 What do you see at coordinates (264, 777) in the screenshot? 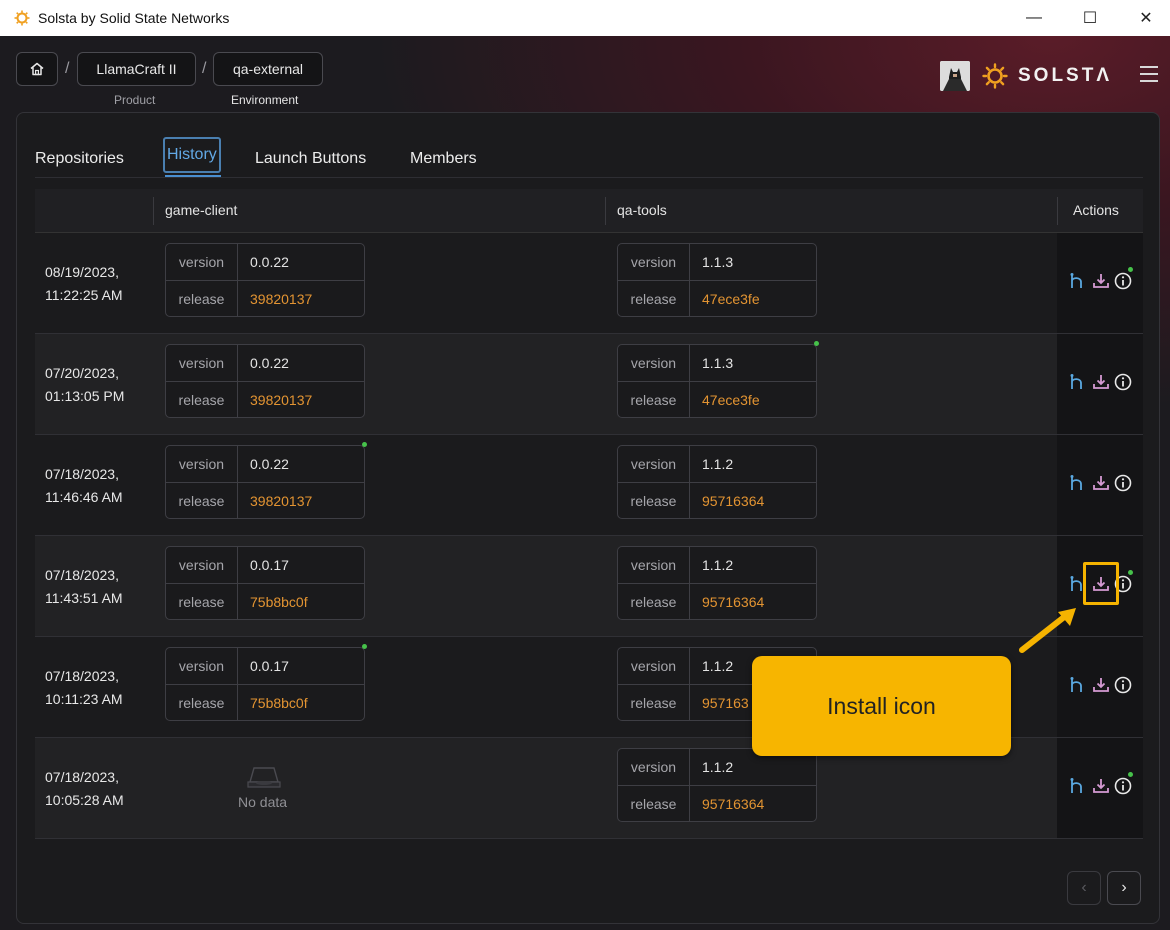
I see `empty-inbox-icon` at bounding box center [264, 777].